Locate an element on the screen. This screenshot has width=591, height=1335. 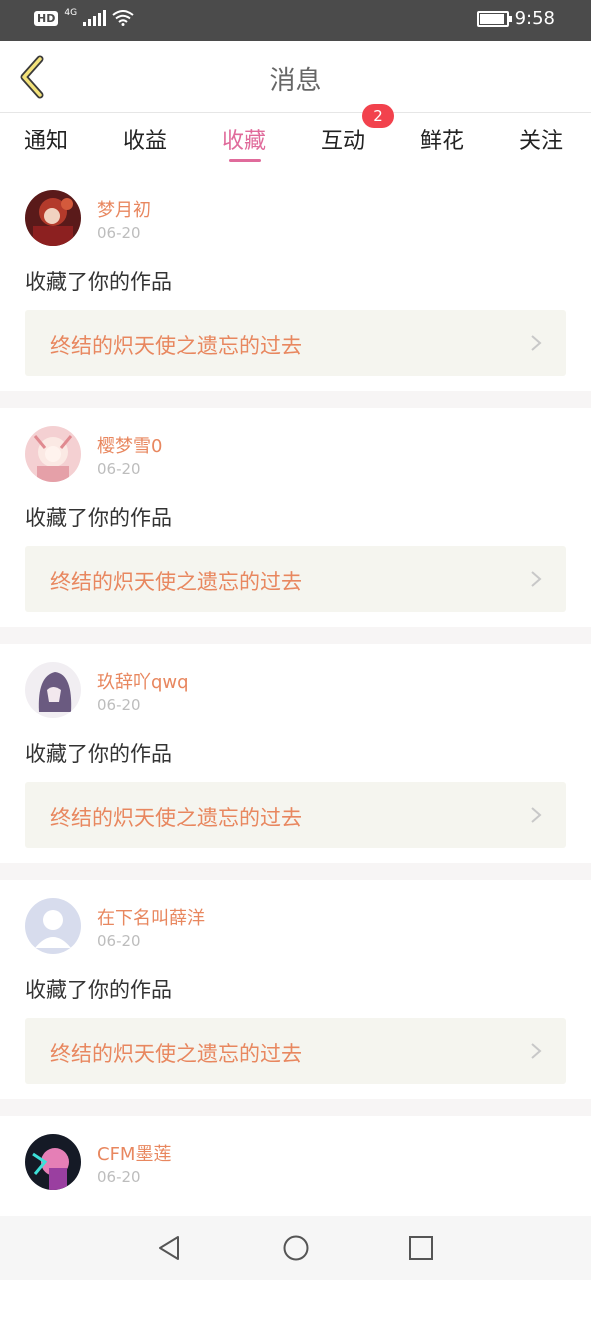
wifi-icon is located at coordinates (123, 18).